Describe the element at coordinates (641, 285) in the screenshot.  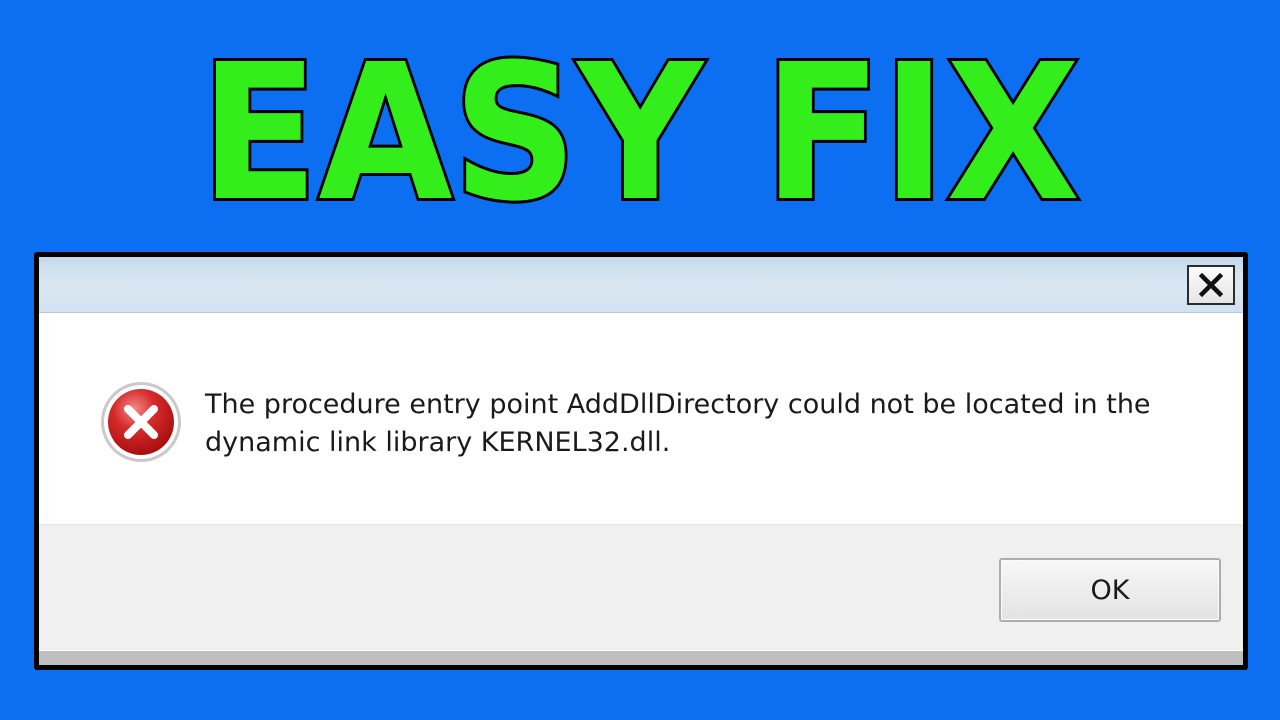
I see `dialog-titlebar` at that location.